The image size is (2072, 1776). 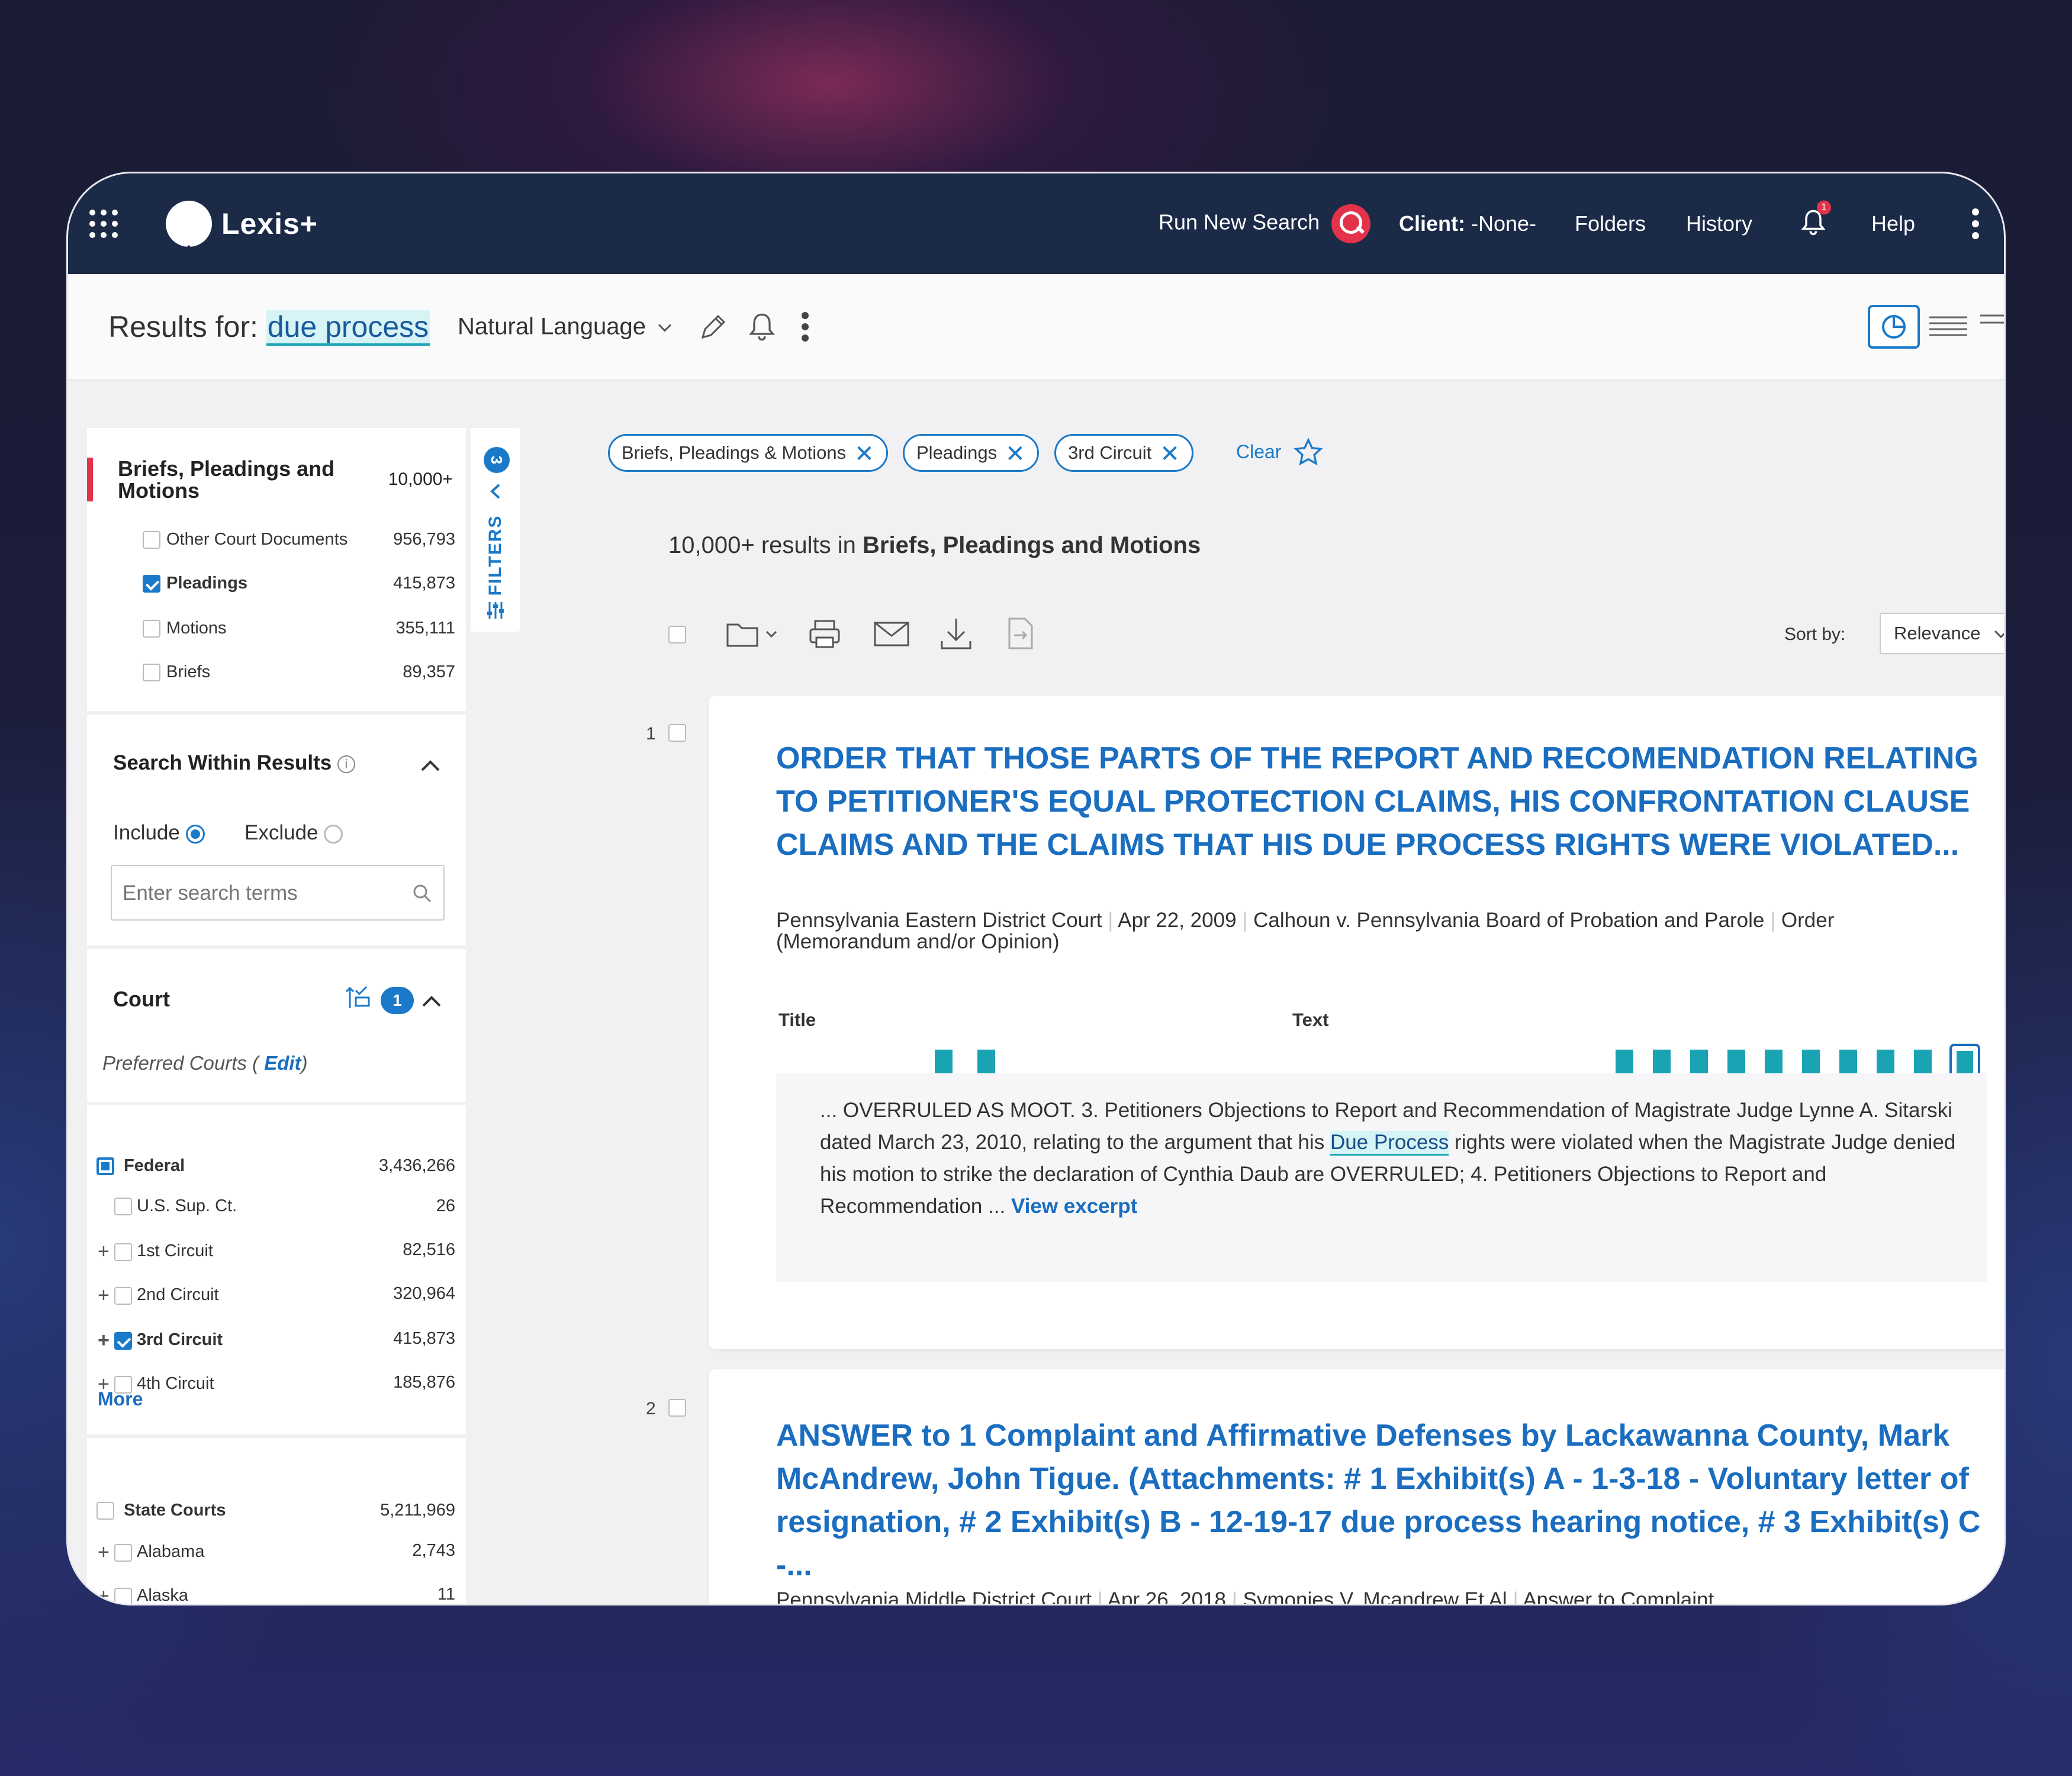 What do you see at coordinates (276, 1295) in the screenshot?
I see `court-item-2nd-circuit: +2nd Circuit 320,964` at bounding box center [276, 1295].